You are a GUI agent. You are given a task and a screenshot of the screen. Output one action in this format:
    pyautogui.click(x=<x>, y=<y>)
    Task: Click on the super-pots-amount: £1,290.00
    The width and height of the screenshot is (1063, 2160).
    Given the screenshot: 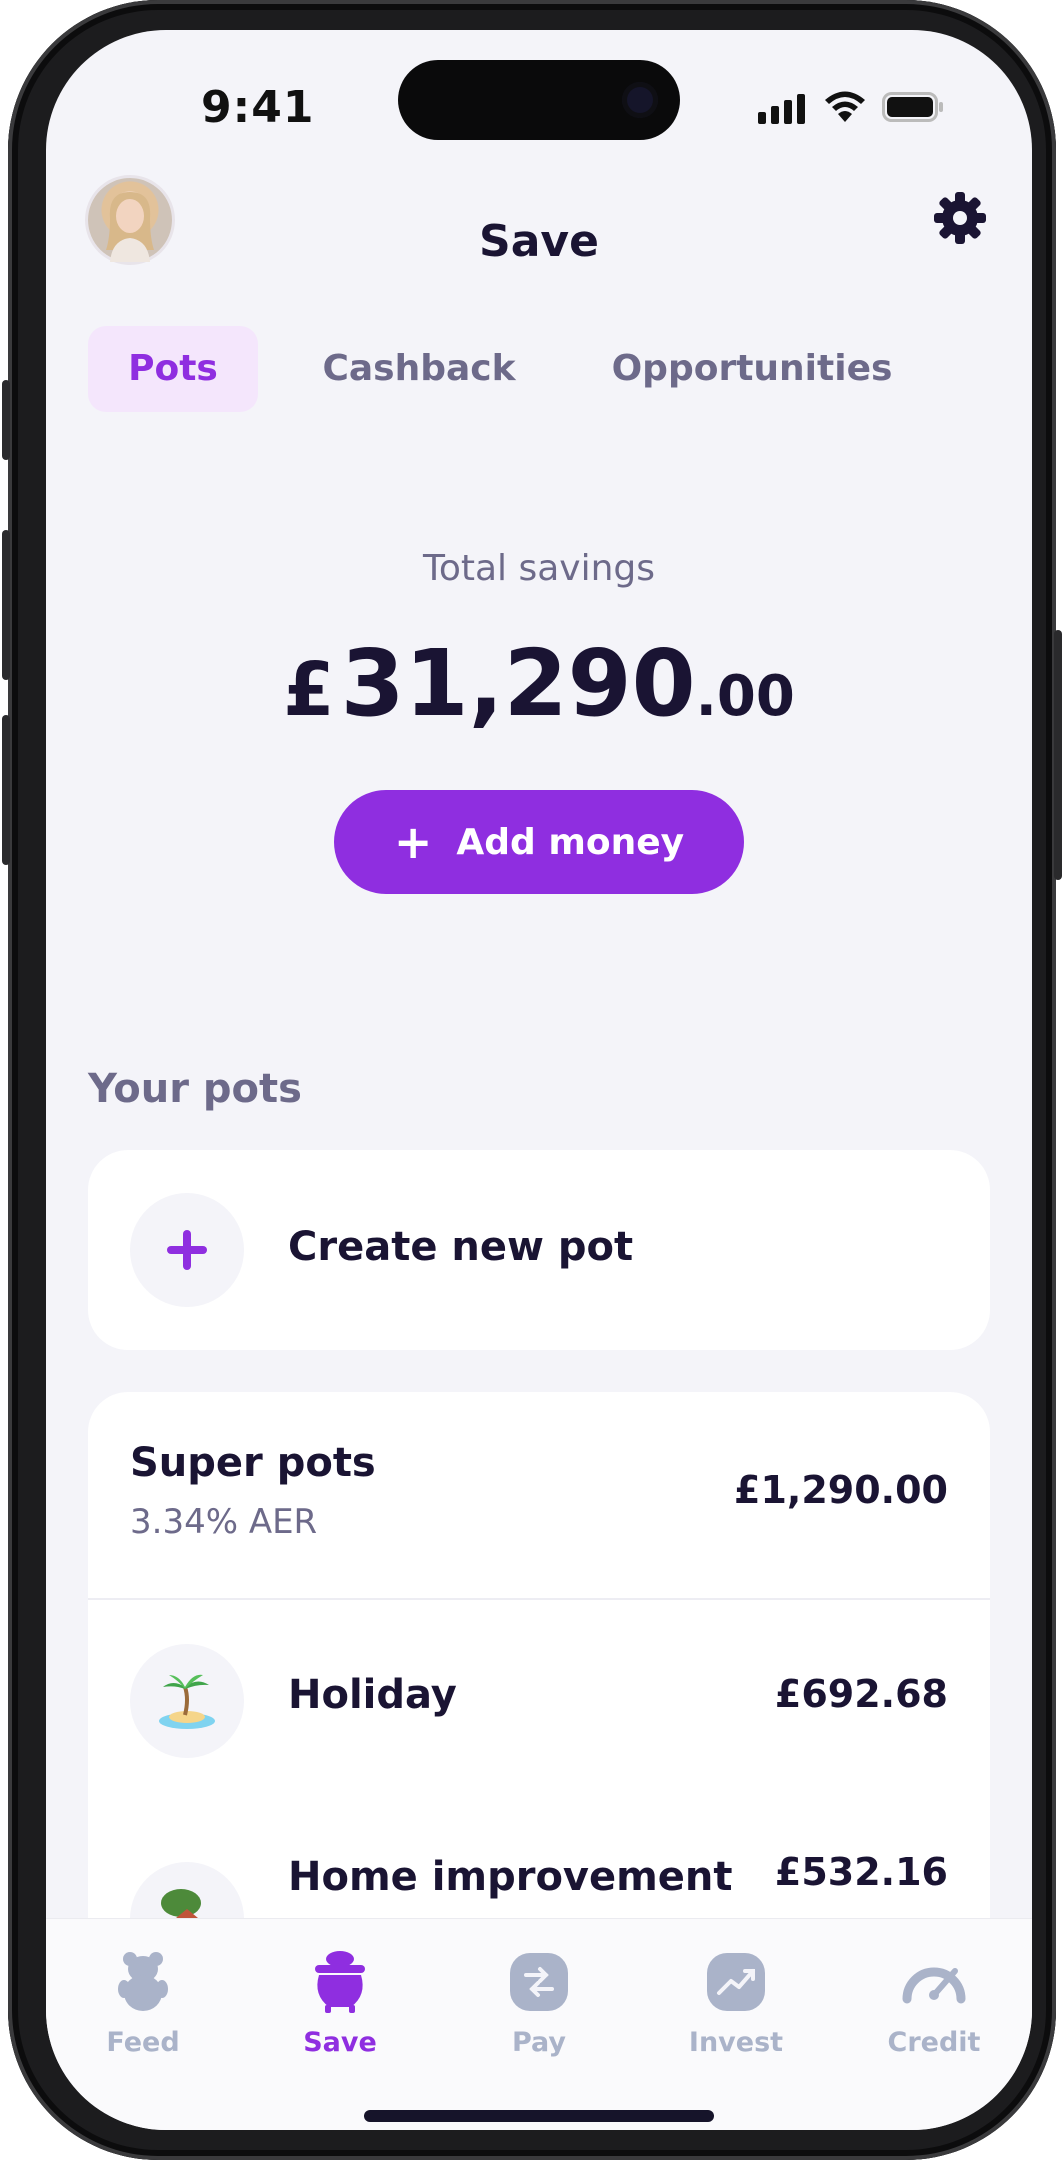 What is the action you would take?
    pyautogui.click(x=841, y=1490)
    